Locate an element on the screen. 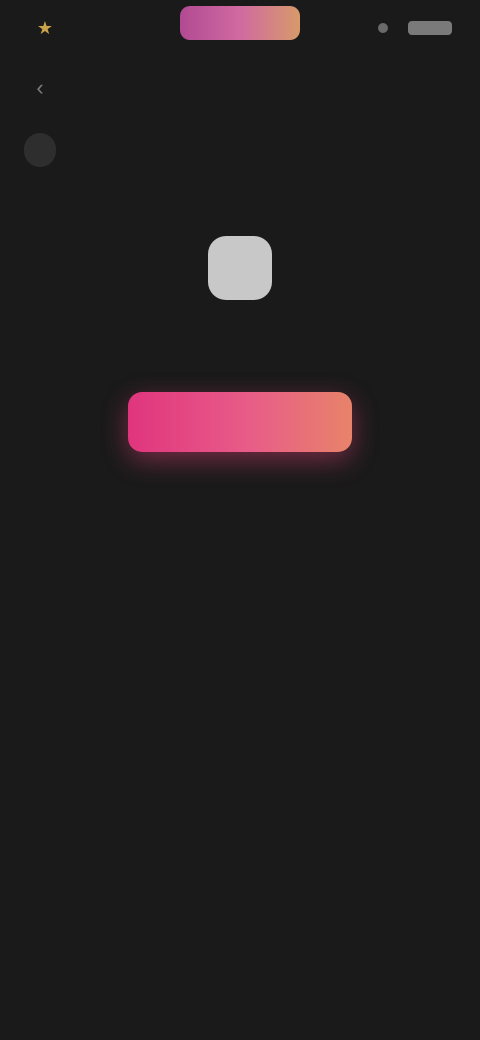 The width and height of the screenshot is (480, 1040). chevron-left-icon: ‹ is located at coordinates (40, 87).